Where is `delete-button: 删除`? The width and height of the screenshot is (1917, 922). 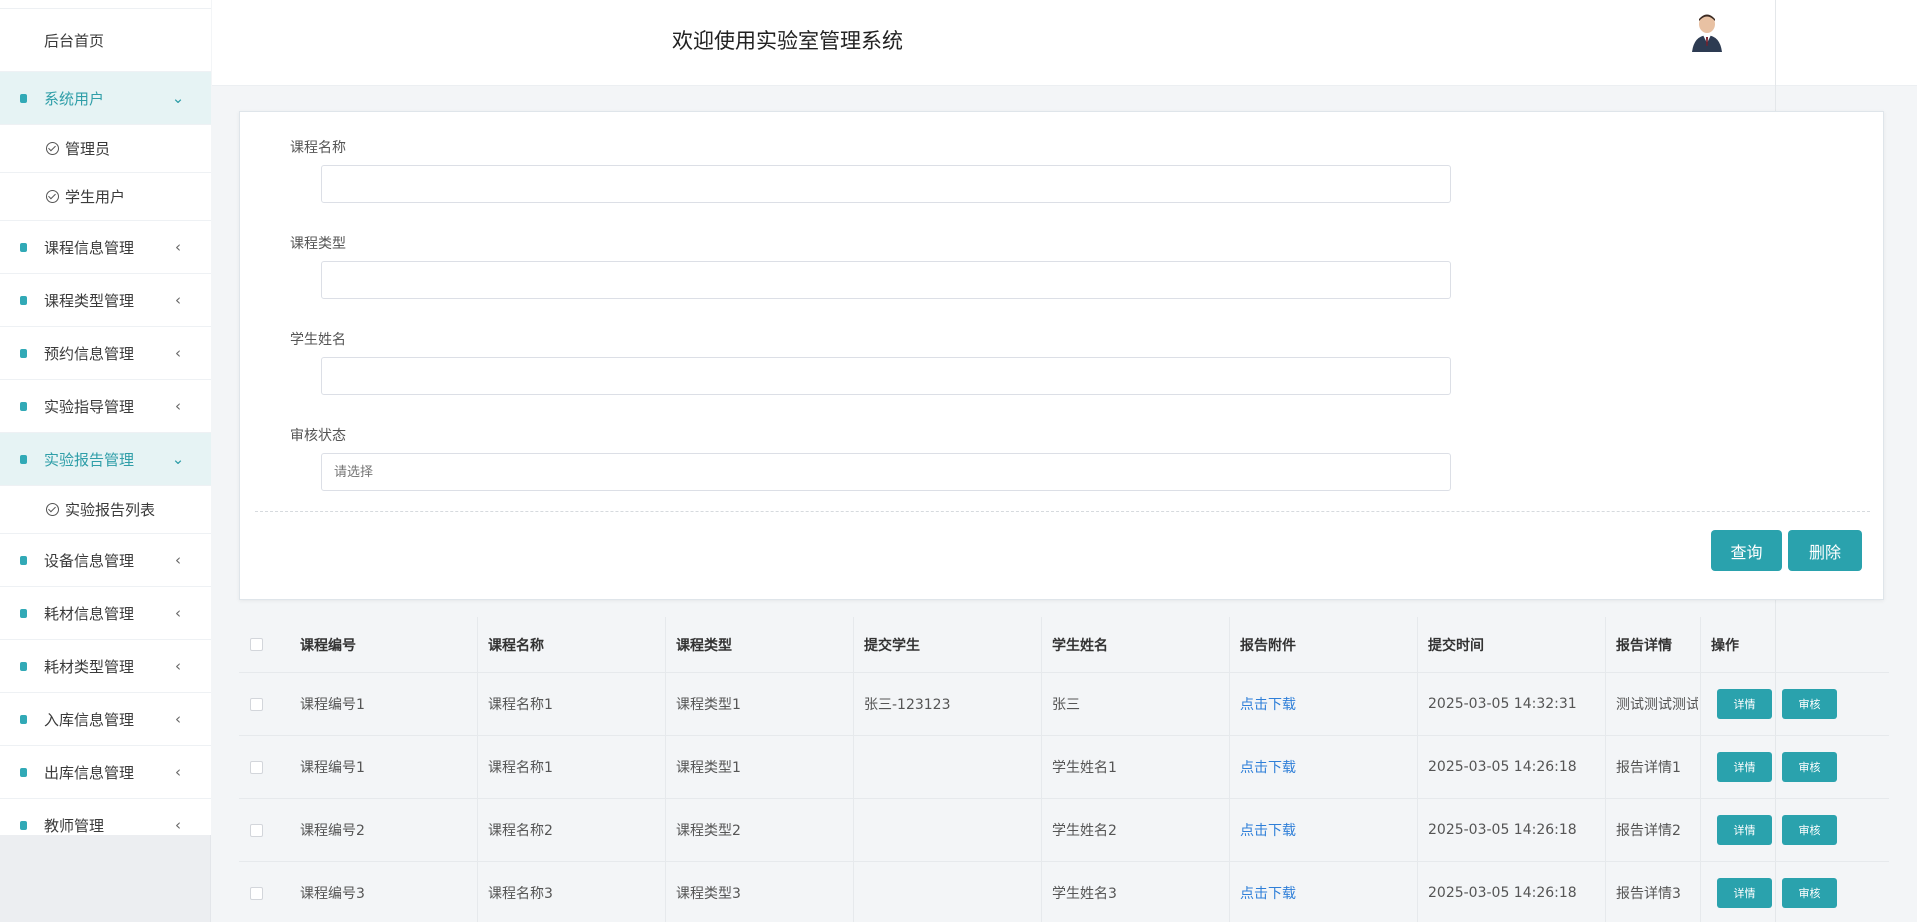 delete-button: 删除 is located at coordinates (1825, 550).